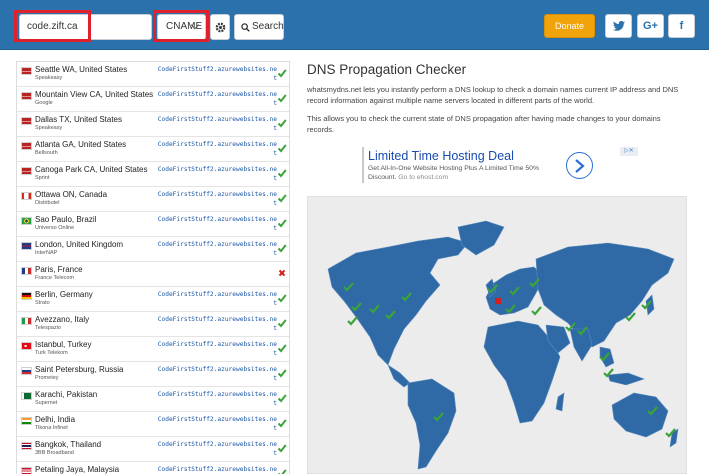 This screenshot has height=474, width=709. What do you see at coordinates (640, 415) in the screenshot?
I see `map-australia` at bounding box center [640, 415].